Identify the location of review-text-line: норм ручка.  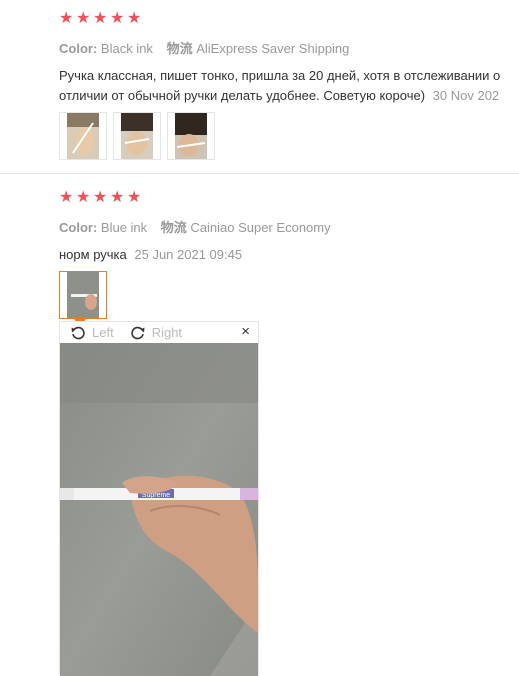
(93, 254).